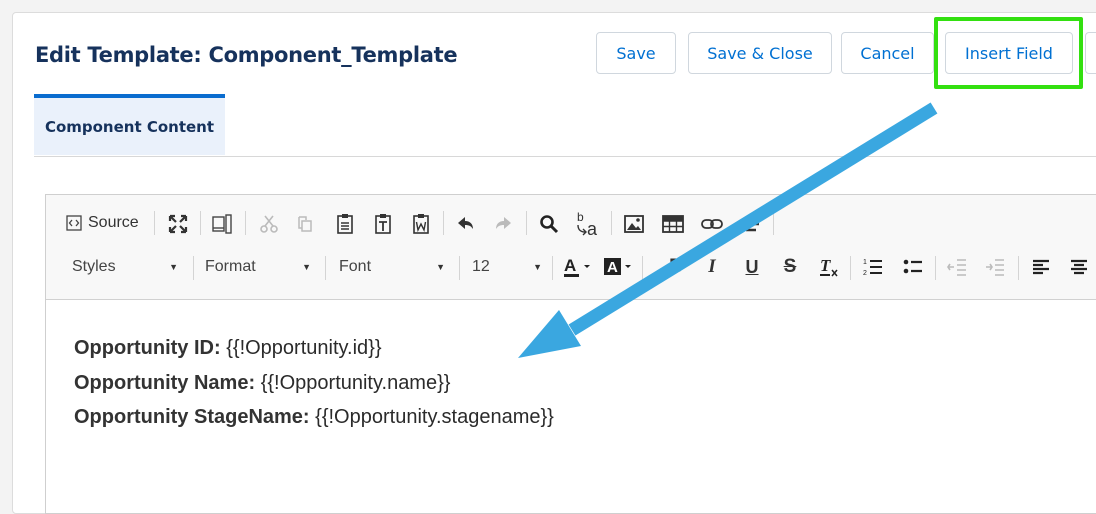  What do you see at coordinates (1090, 53) in the screenshot?
I see `more-button` at bounding box center [1090, 53].